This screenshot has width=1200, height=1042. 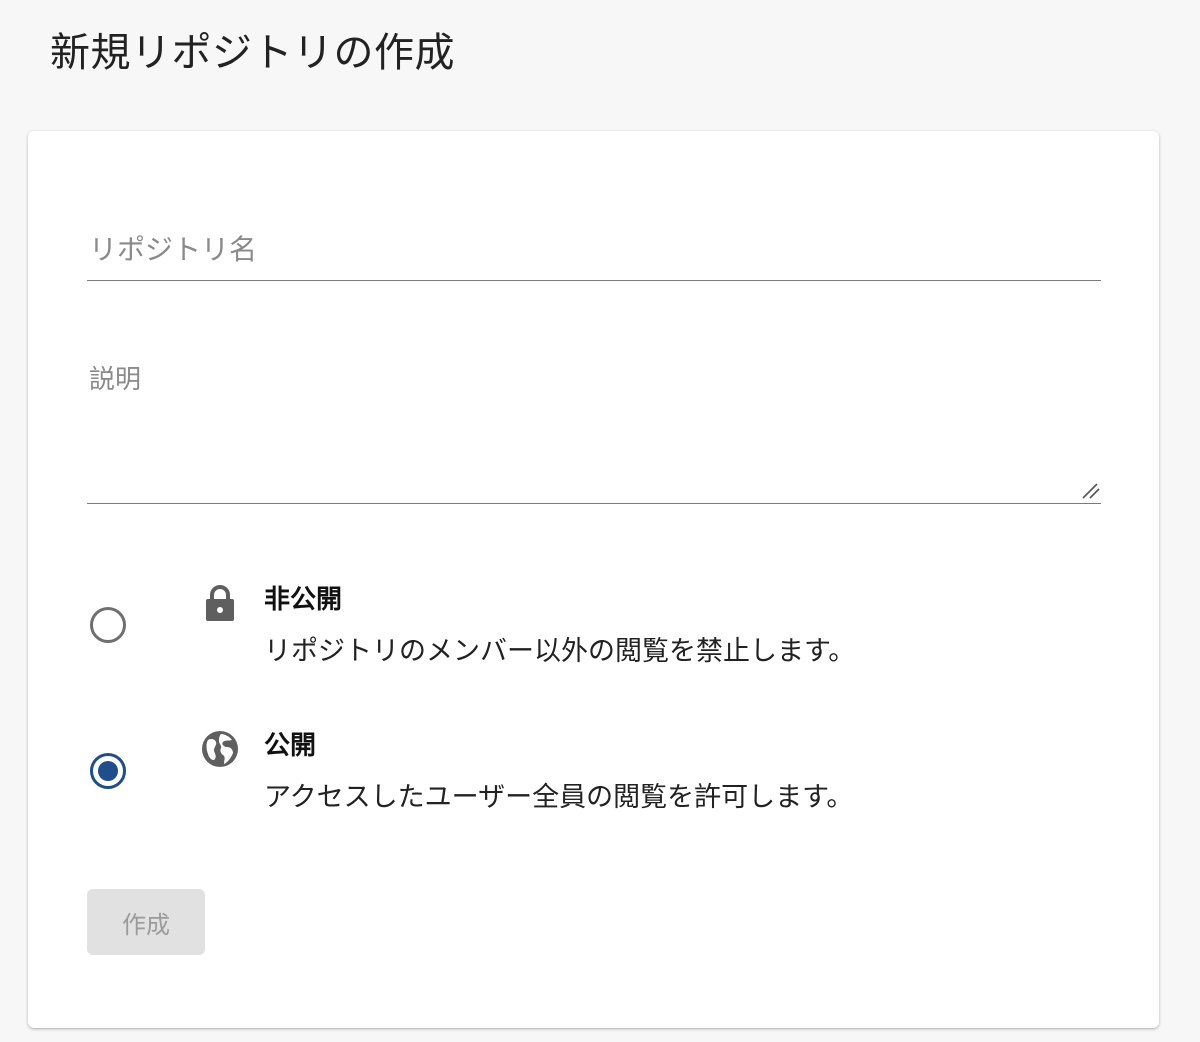 What do you see at coordinates (303, 600) in the screenshot?
I see `private-option-label: 非公開` at bounding box center [303, 600].